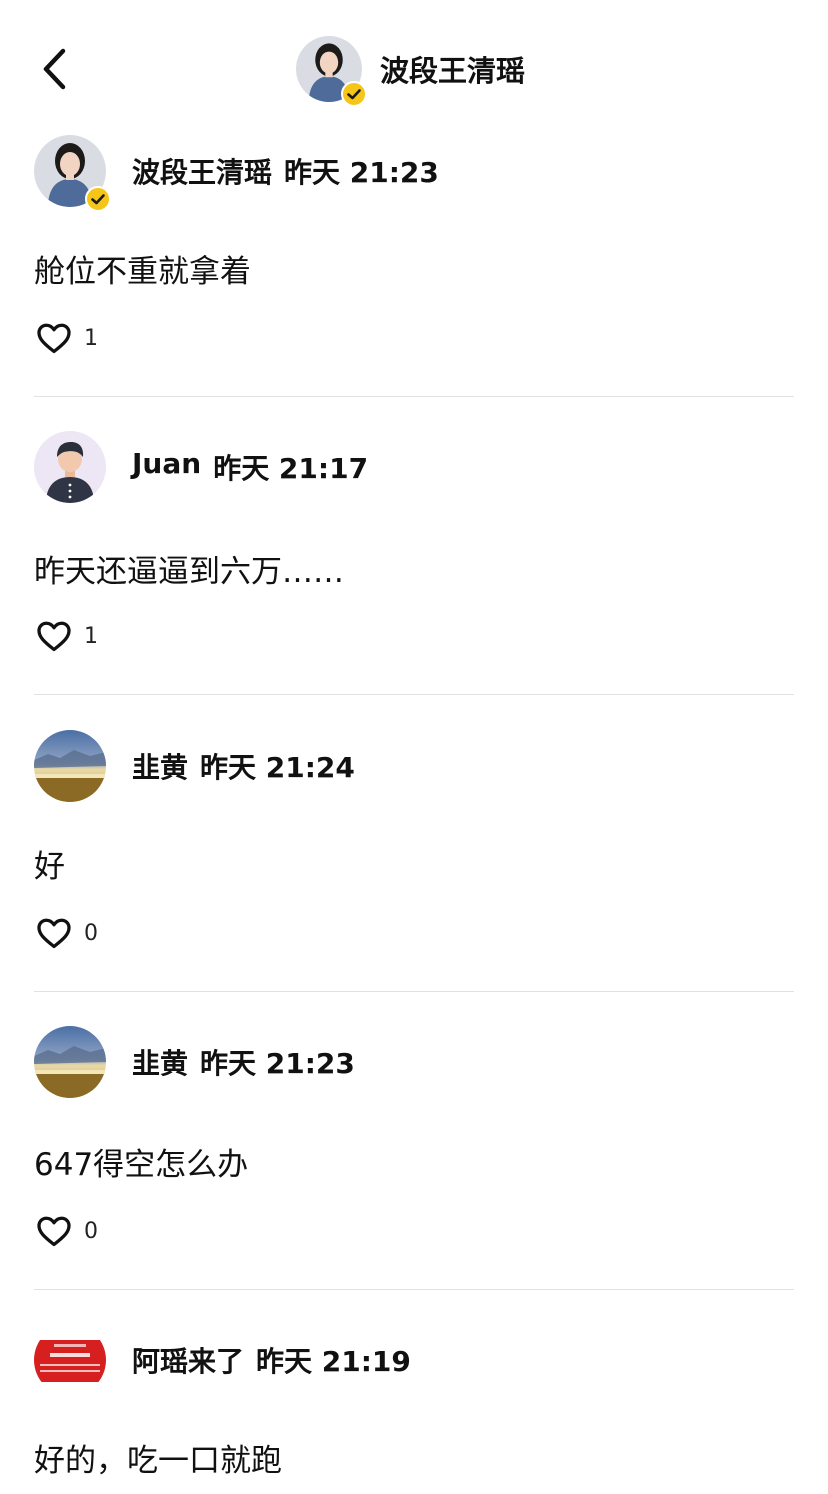 This screenshot has height=1494, width=828. Describe the element at coordinates (453, 71) in the screenshot. I see `page-title: 波段王清瑶` at that location.